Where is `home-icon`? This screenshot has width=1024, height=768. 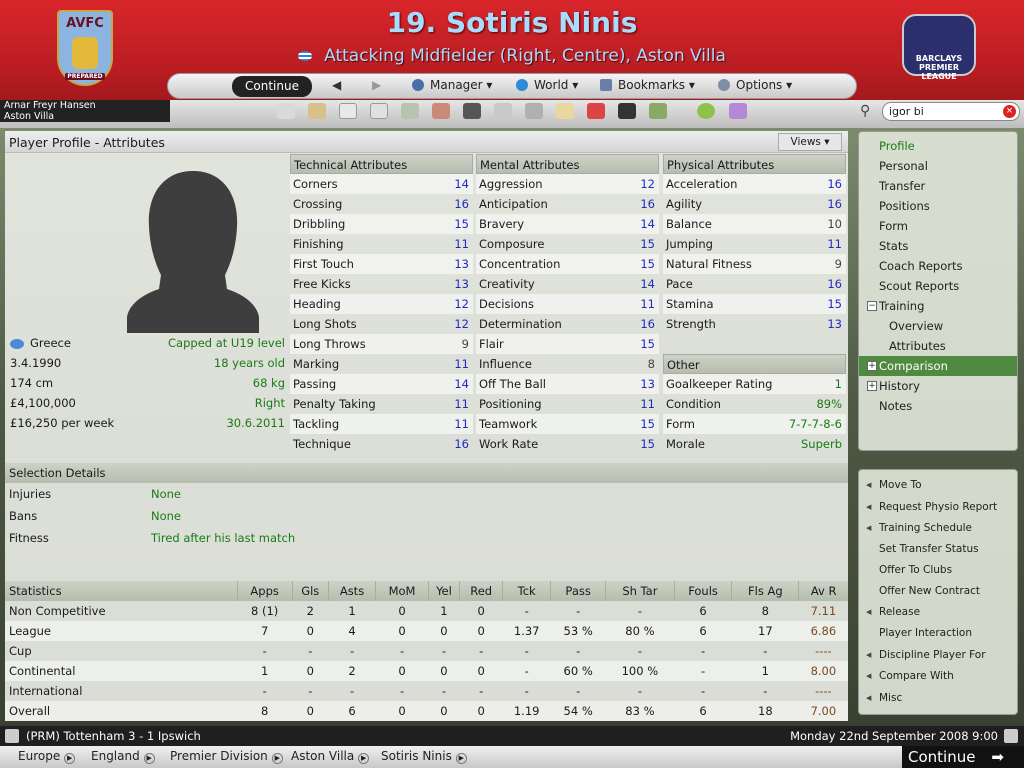 home-icon is located at coordinates (286, 111).